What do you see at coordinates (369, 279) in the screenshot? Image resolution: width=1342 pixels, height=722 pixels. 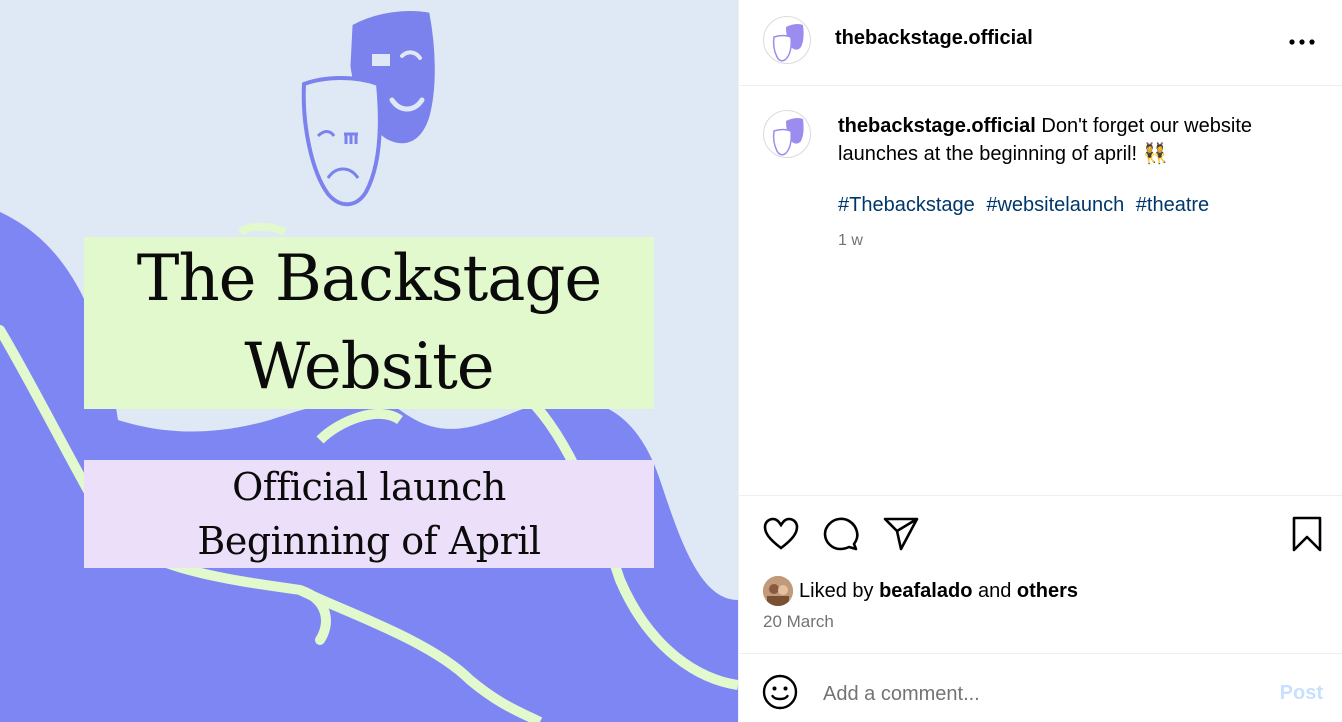 I see `post-title-line-1: The Backstage` at bounding box center [369, 279].